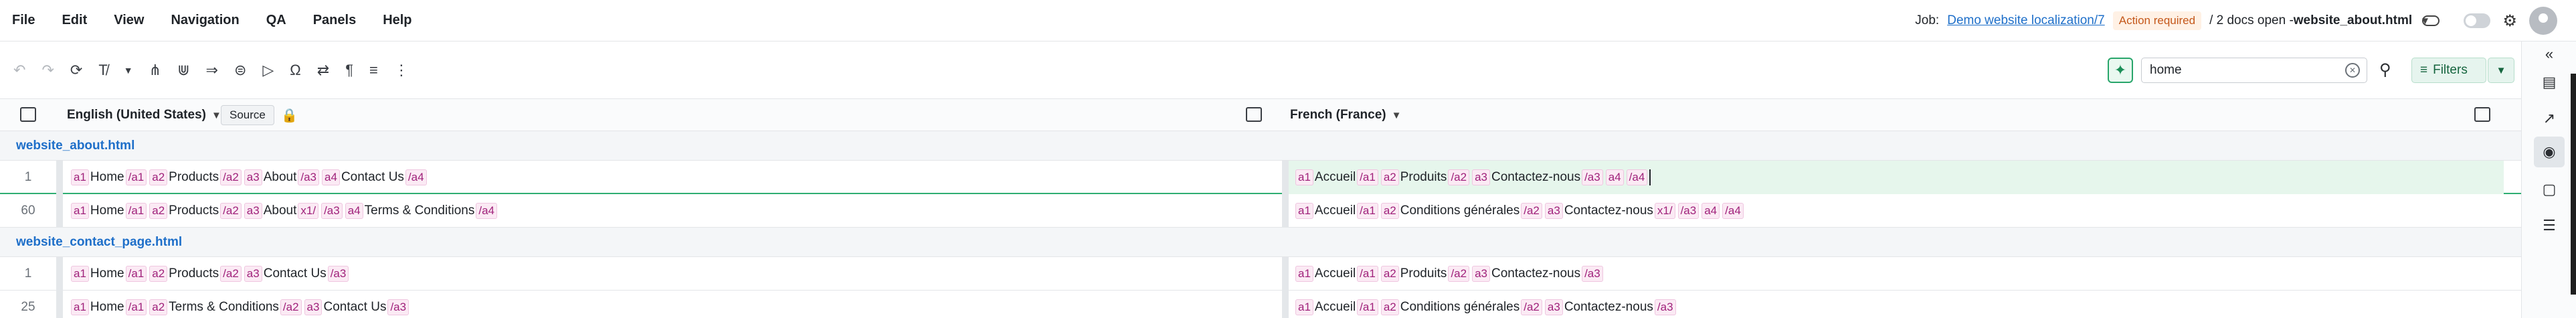 The image size is (2576, 318). What do you see at coordinates (295, 70) in the screenshot?
I see `special-char-icon: Ω` at bounding box center [295, 70].